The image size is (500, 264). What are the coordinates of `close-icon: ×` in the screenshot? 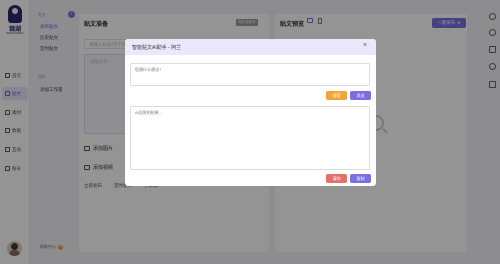 It's located at (365, 46).